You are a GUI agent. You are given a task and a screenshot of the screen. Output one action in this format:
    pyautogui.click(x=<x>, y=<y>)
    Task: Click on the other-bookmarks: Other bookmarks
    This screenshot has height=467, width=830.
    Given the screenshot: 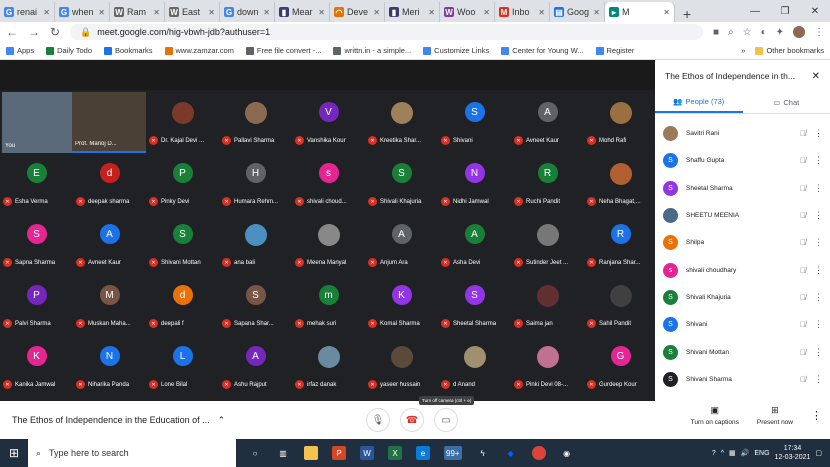 What is the action you would take?
    pyautogui.click(x=789, y=50)
    